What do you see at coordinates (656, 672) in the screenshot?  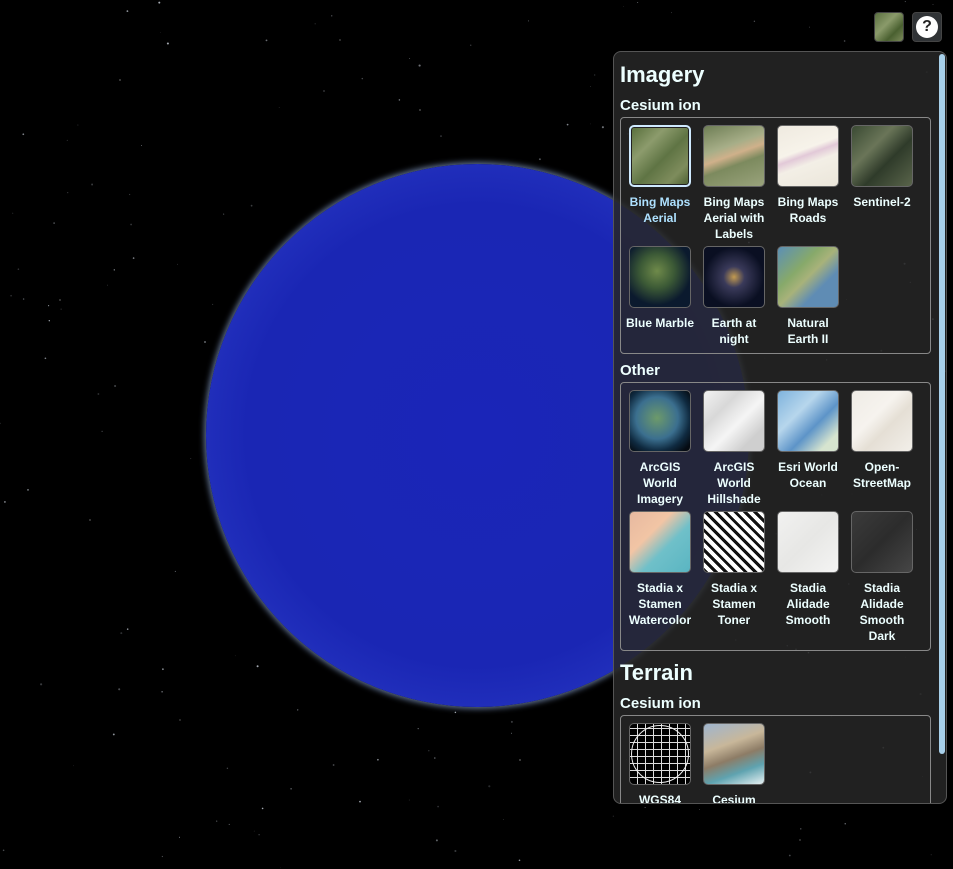 I see `terrain-title: Terrain` at bounding box center [656, 672].